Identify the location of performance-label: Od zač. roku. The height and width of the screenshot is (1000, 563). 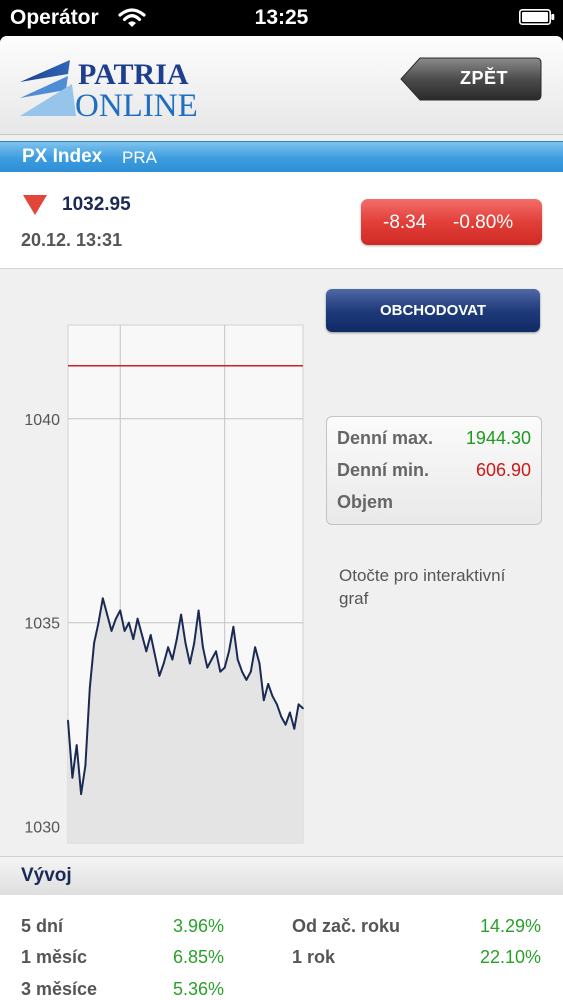
(346, 926).